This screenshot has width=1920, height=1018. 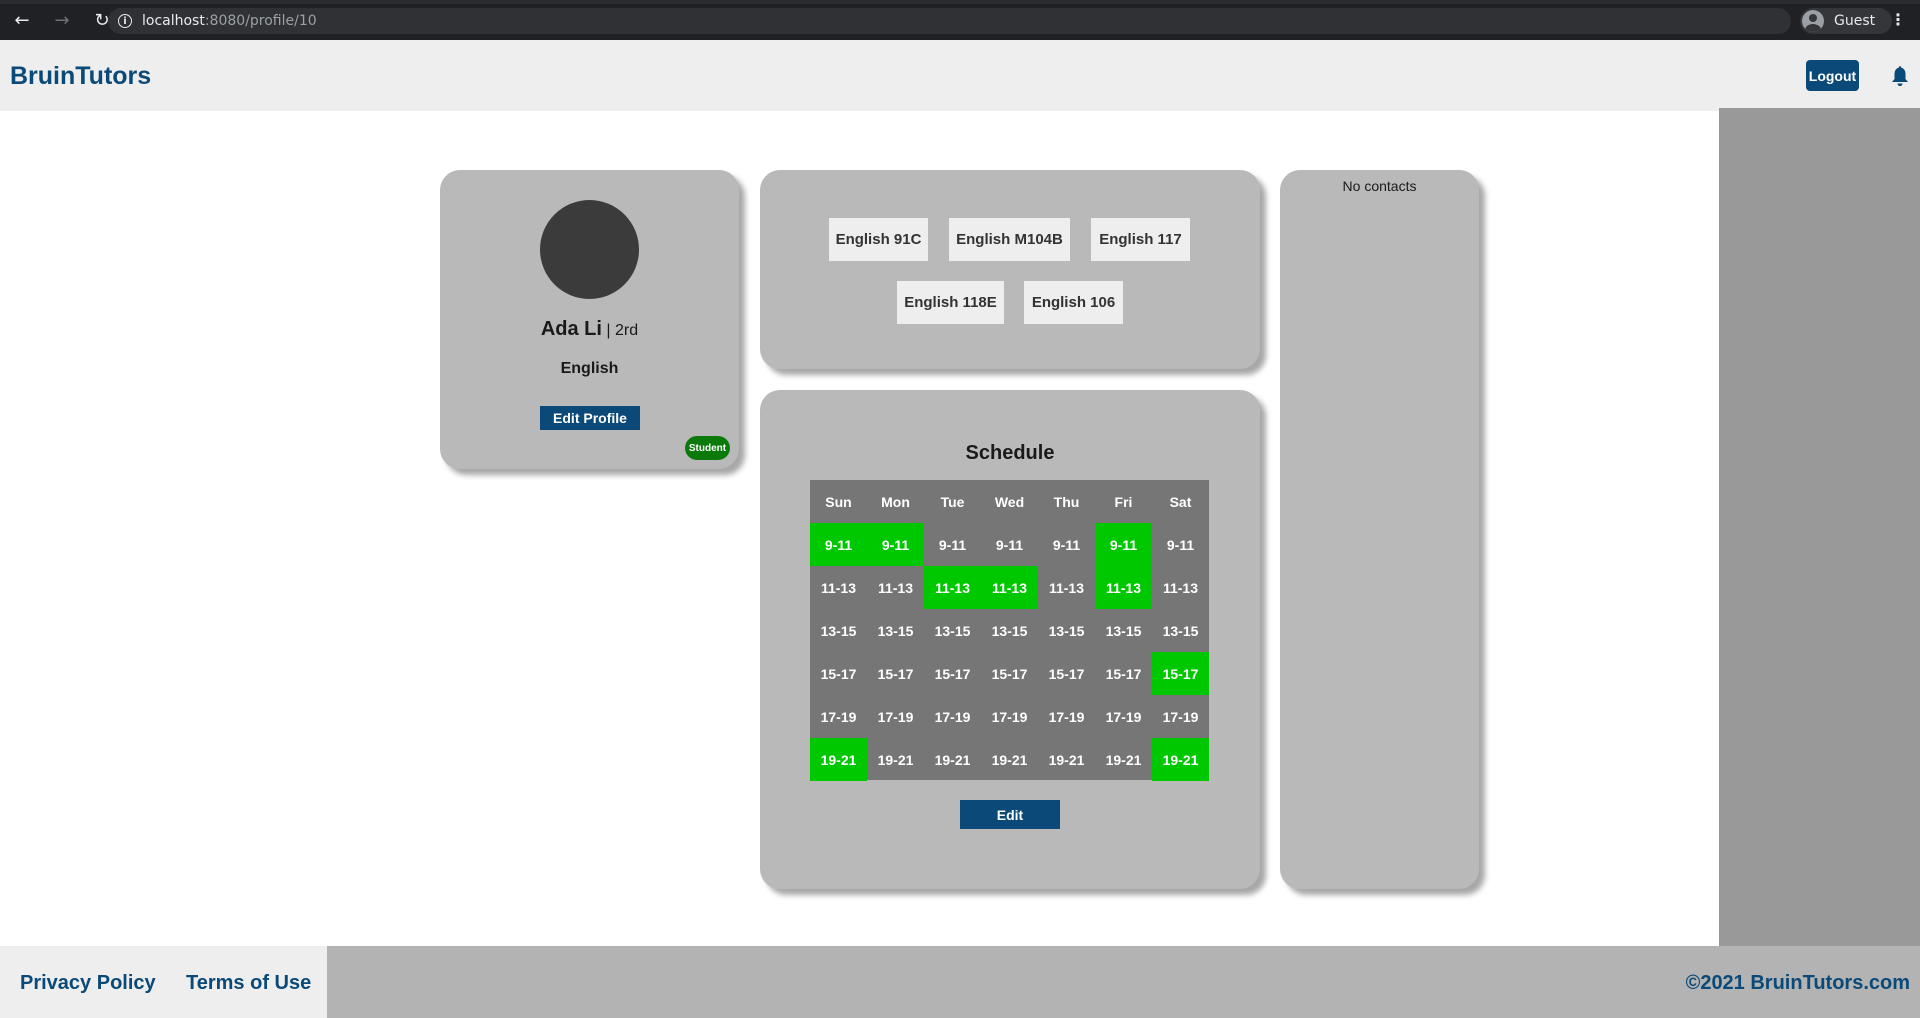 What do you see at coordinates (1066, 501) in the screenshot?
I see `schedule-day-header: Thu` at bounding box center [1066, 501].